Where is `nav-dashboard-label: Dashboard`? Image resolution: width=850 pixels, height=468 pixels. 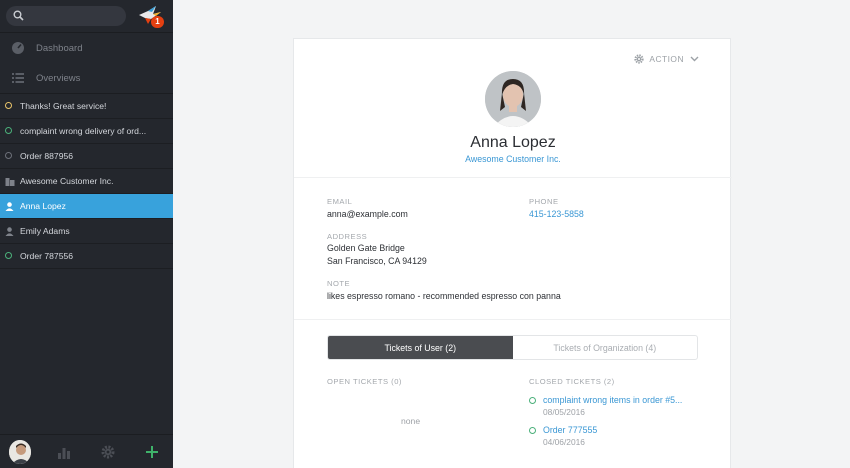 nav-dashboard-label: Dashboard is located at coordinates (59, 48).